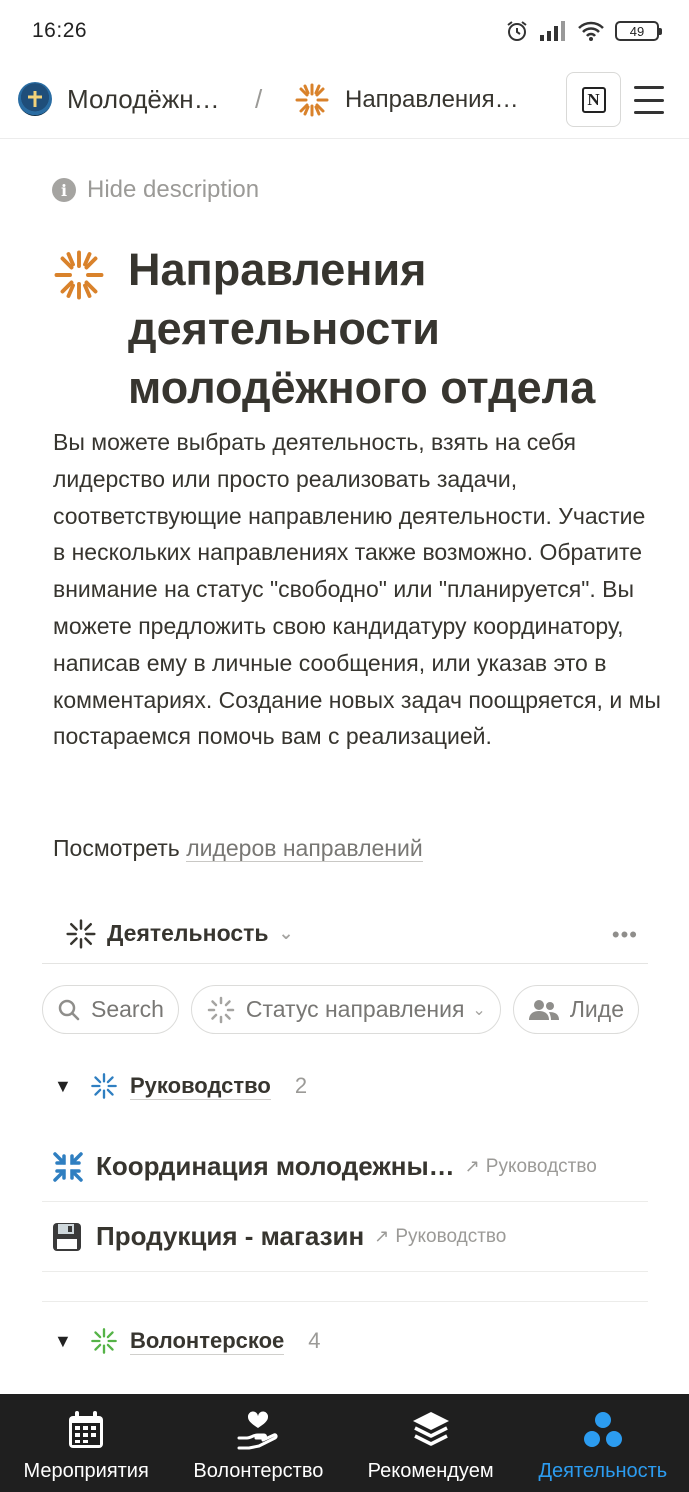  What do you see at coordinates (127, 1009) in the screenshot?
I see `search-label: Search` at bounding box center [127, 1009].